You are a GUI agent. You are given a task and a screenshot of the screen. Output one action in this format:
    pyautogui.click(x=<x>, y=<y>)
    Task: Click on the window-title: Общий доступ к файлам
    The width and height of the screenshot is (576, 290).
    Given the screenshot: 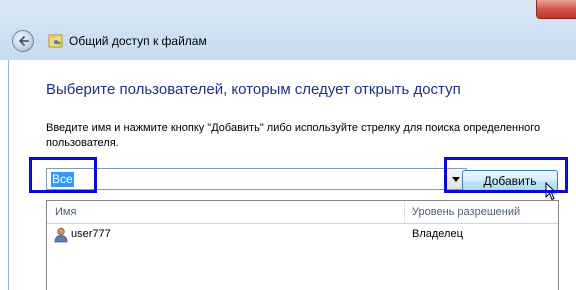 What is the action you would take?
    pyautogui.click(x=138, y=41)
    